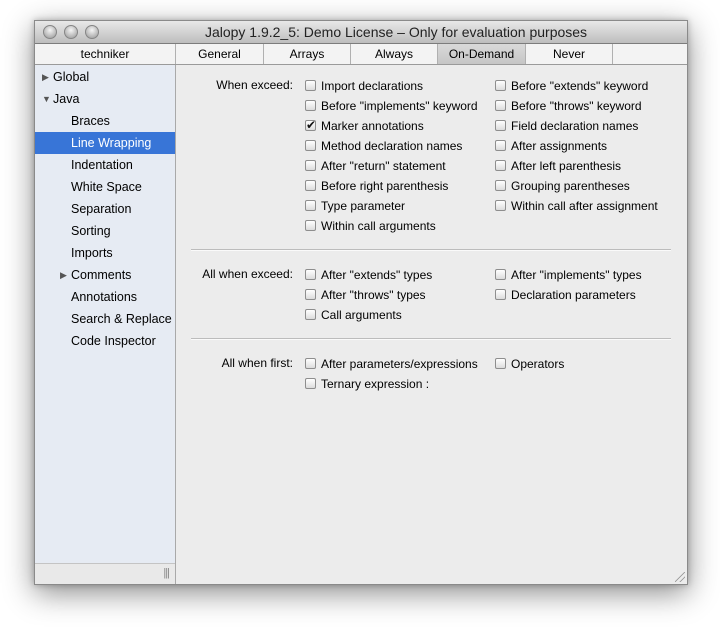 This screenshot has height=633, width=720. I want to click on tree-item-line-wrapping: Line Wrapping, so click(105, 143).